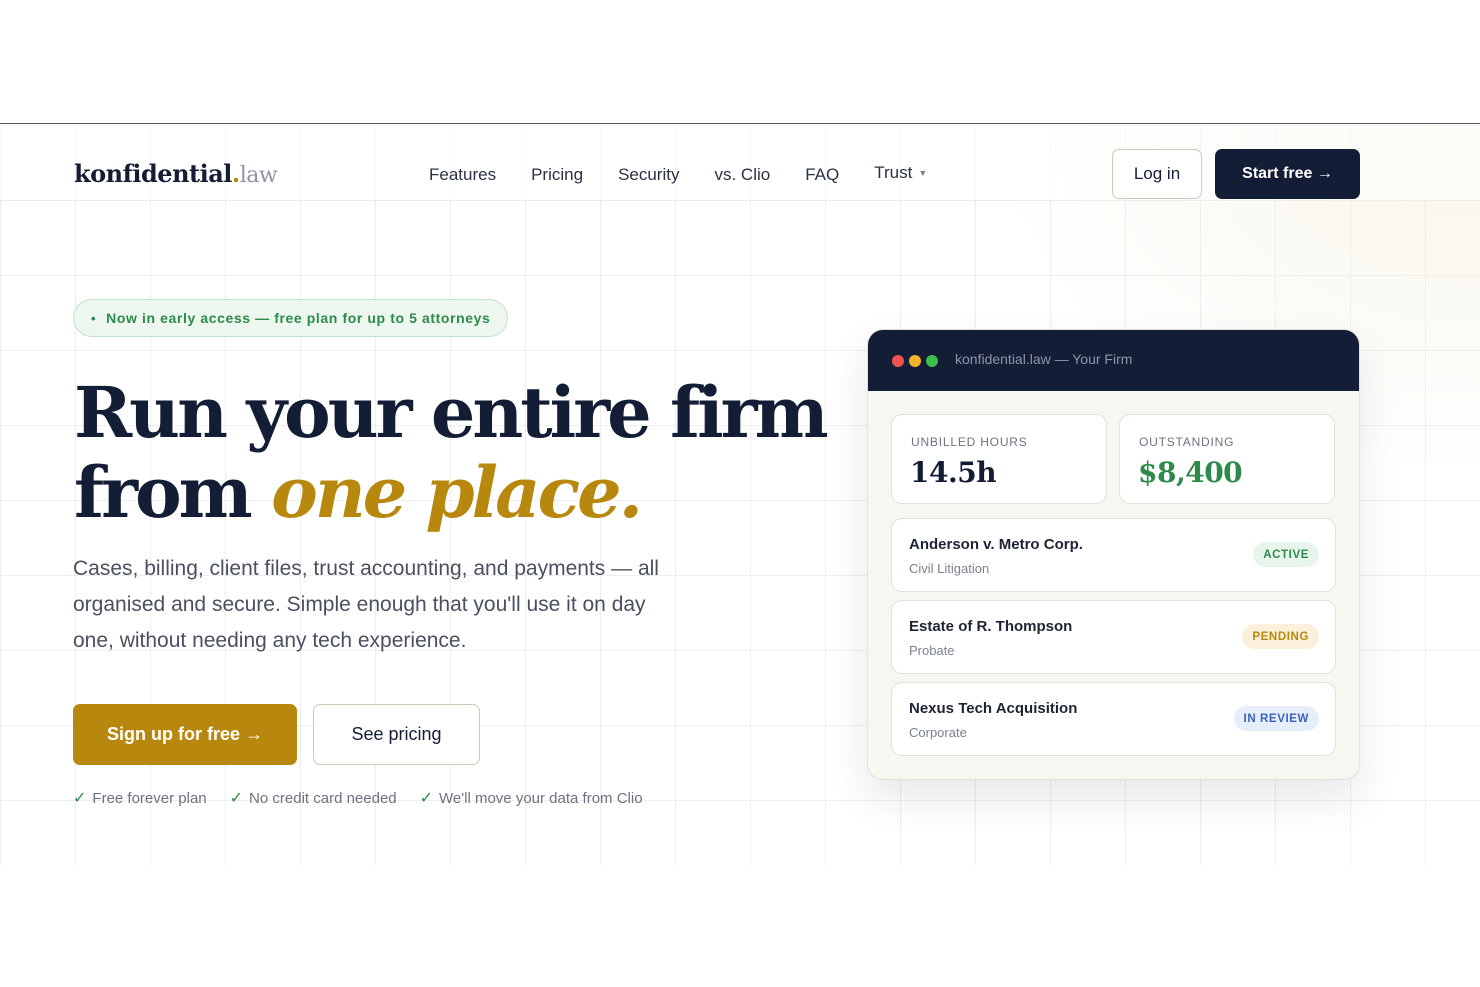 The width and height of the screenshot is (1480, 987). Describe the element at coordinates (898, 361) in the screenshot. I see `close-dot-icon` at that location.